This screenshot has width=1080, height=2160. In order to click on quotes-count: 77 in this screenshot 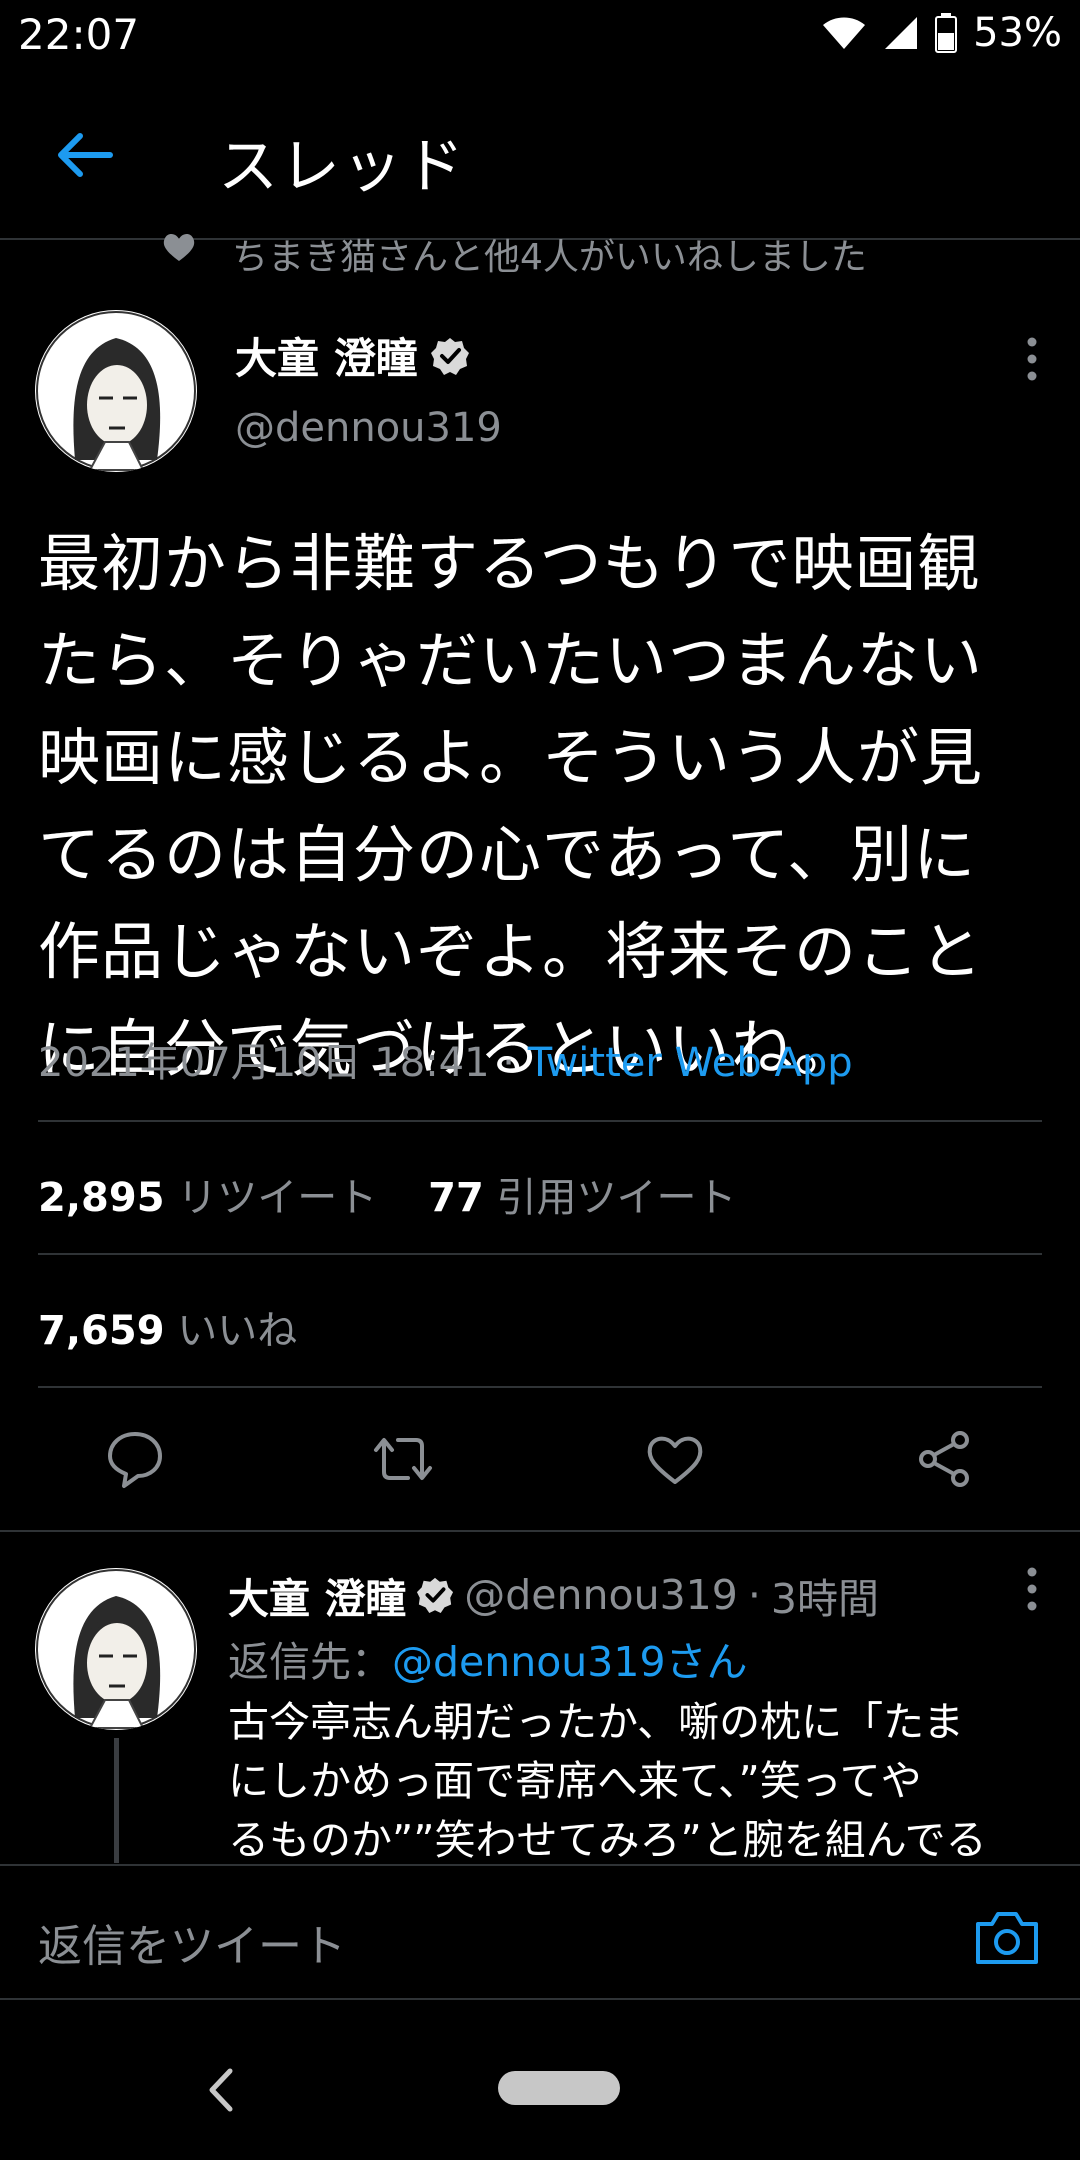, I will do `click(456, 1198)`.